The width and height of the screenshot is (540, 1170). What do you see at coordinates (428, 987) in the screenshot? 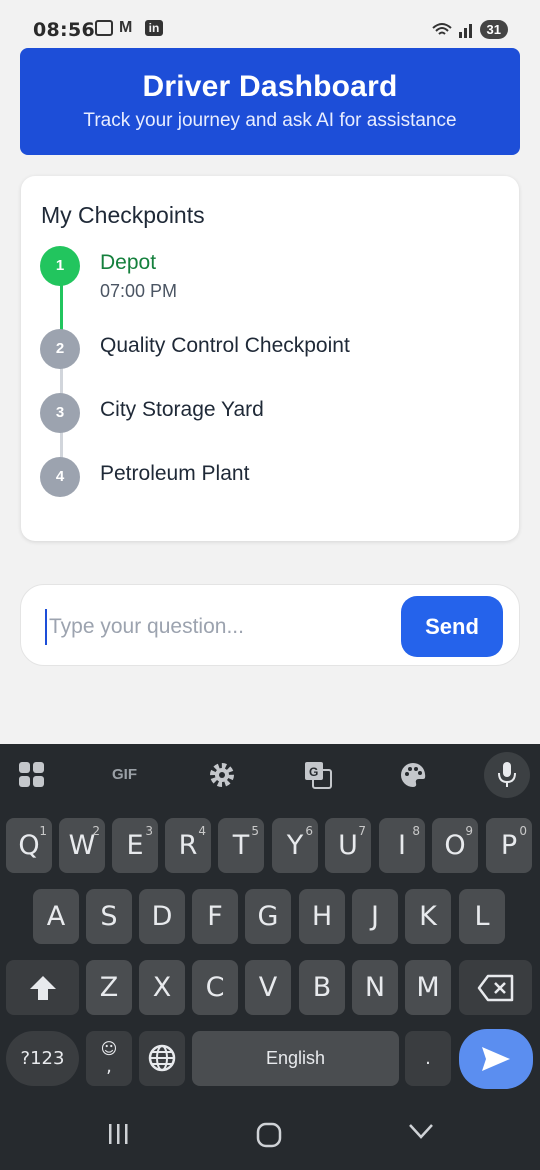
I see `key-m: M` at bounding box center [428, 987].